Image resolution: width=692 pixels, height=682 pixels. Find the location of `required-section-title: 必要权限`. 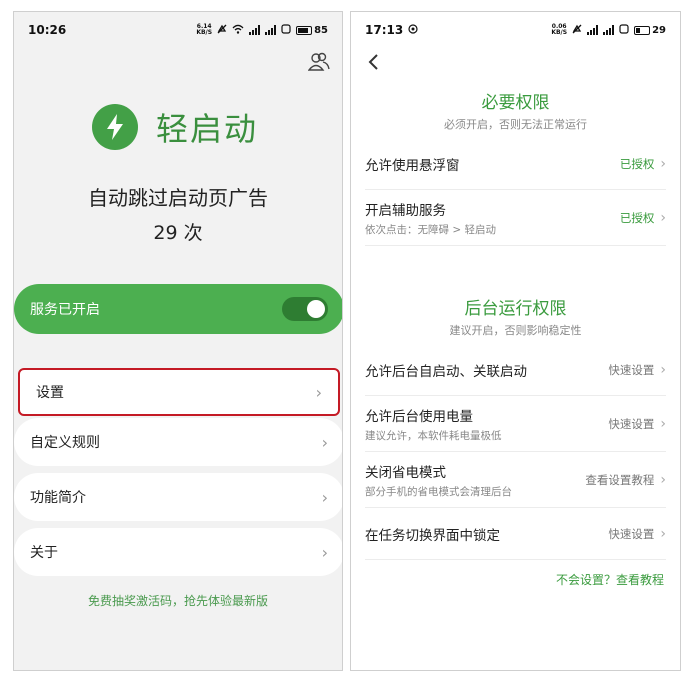

required-section-title: 必要权限 is located at coordinates (515, 103).